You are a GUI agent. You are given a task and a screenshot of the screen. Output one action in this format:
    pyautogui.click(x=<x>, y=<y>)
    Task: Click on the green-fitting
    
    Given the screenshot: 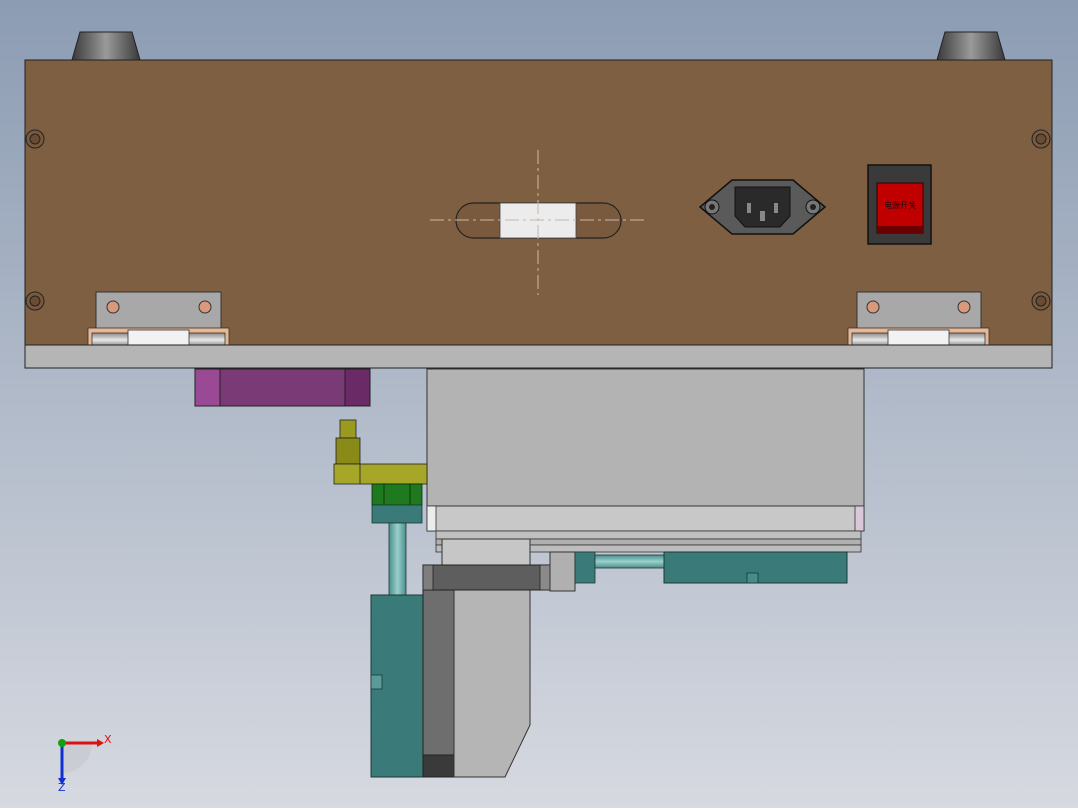 What is the action you would take?
    pyautogui.click(x=397, y=503)
    